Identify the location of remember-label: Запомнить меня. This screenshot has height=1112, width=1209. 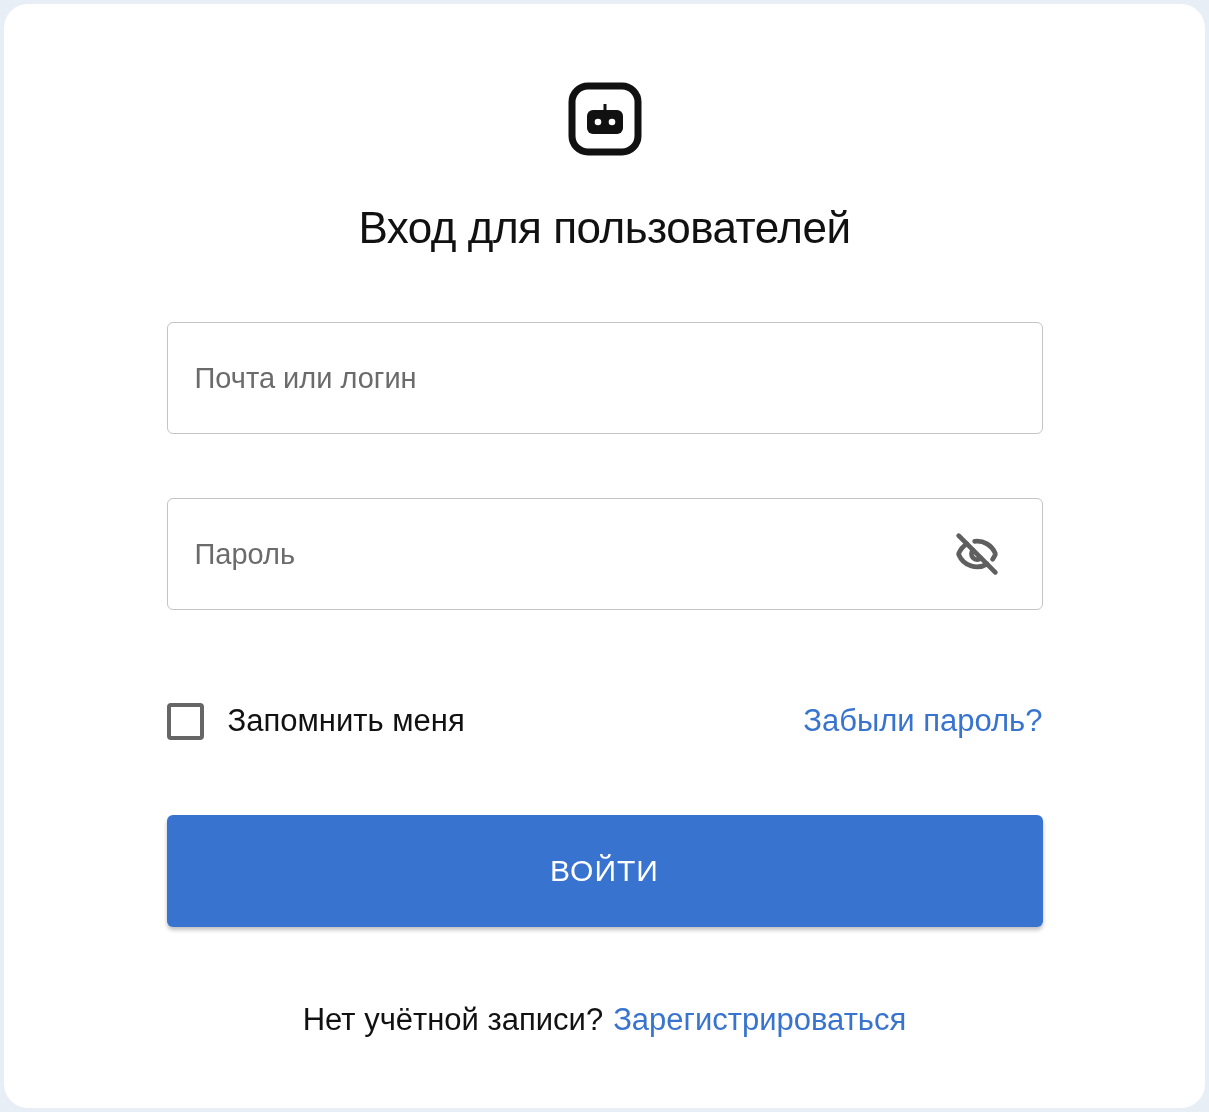
(346, 721).